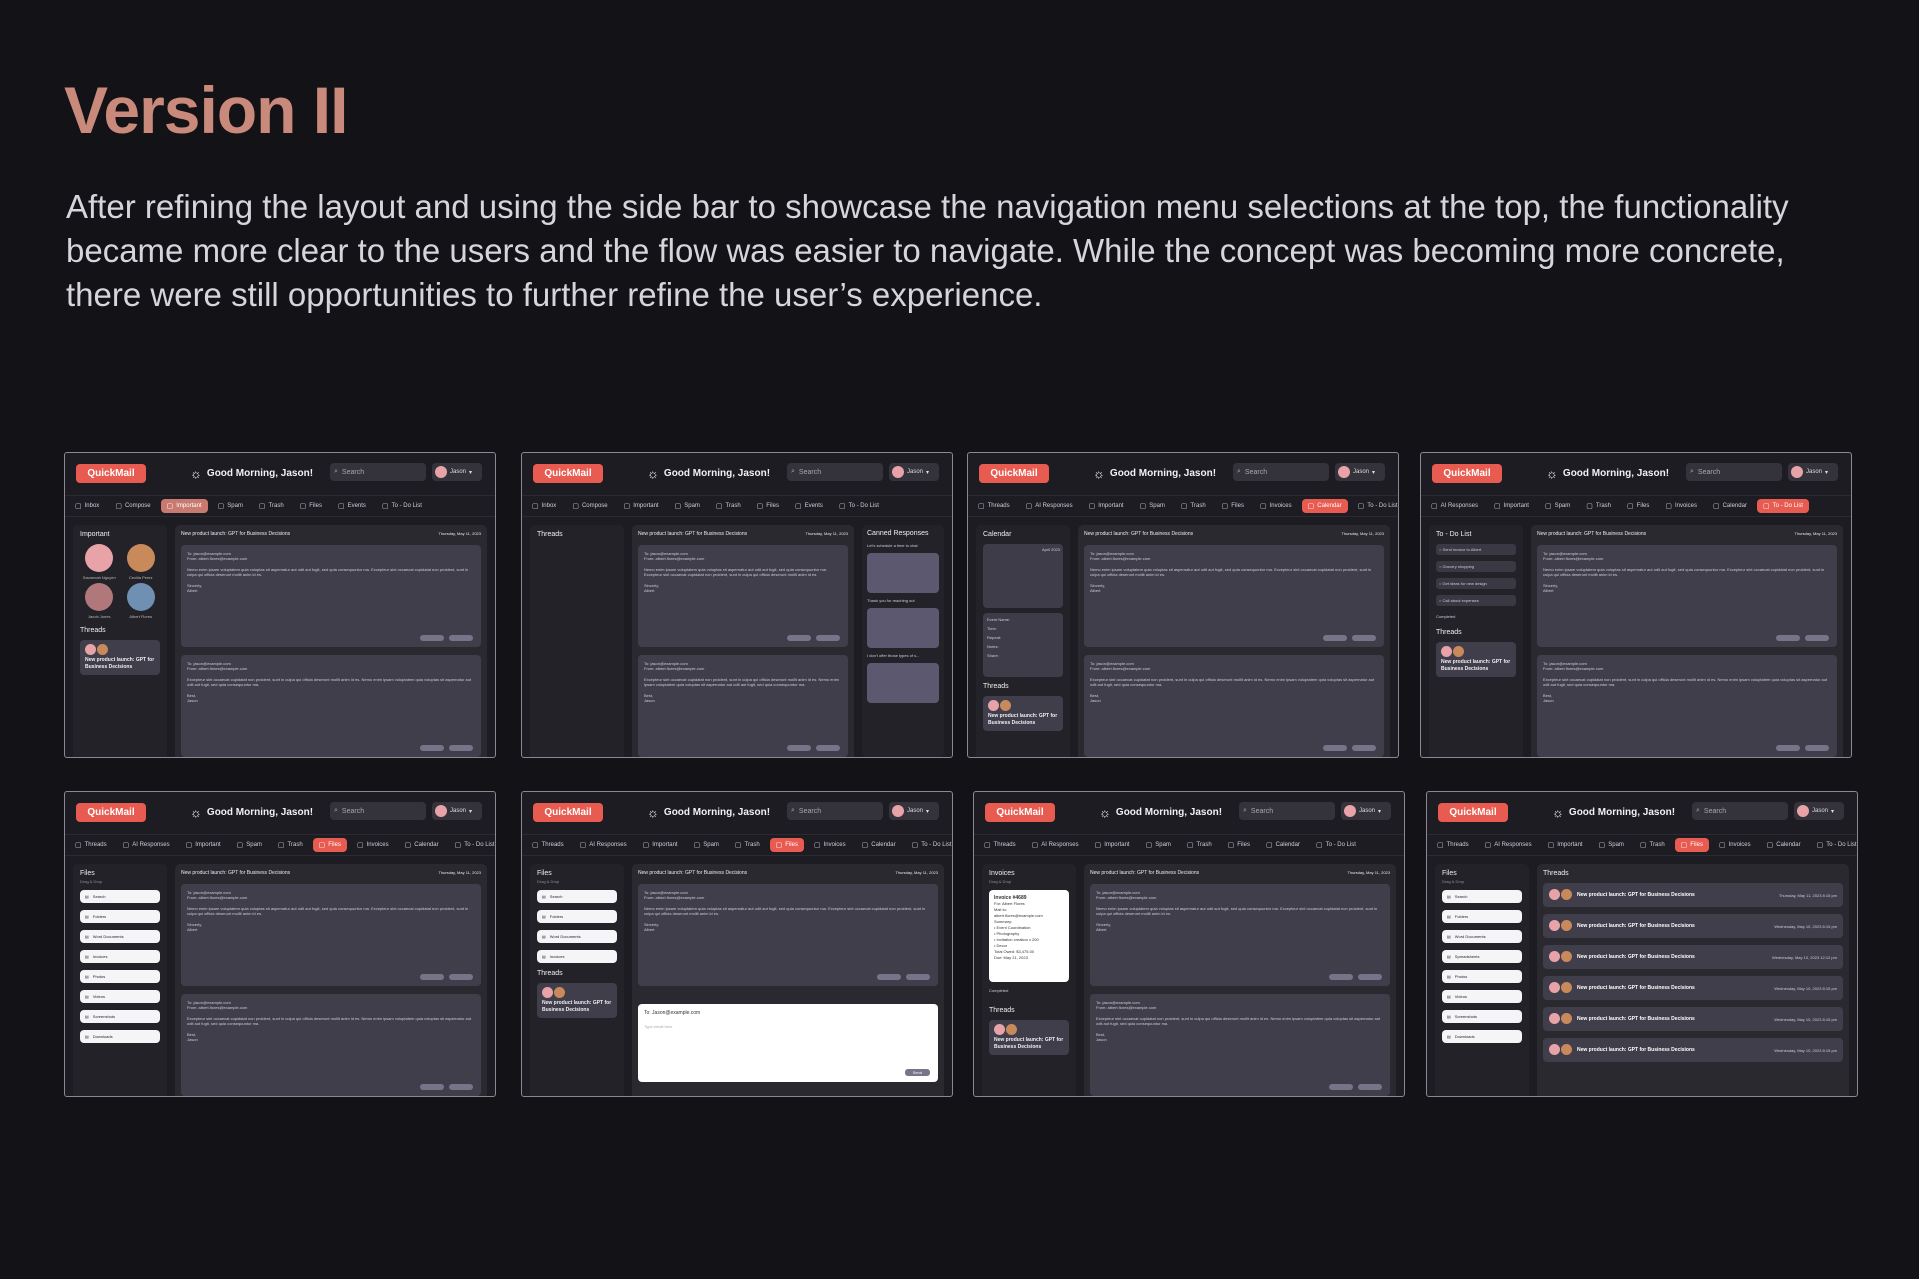 Image resolution: width=1919 pixels, height=1279 pixels. Describe the element at coordinates (99, 562) in the screenshot. I see `person: Savannah Nguyen` at that location.